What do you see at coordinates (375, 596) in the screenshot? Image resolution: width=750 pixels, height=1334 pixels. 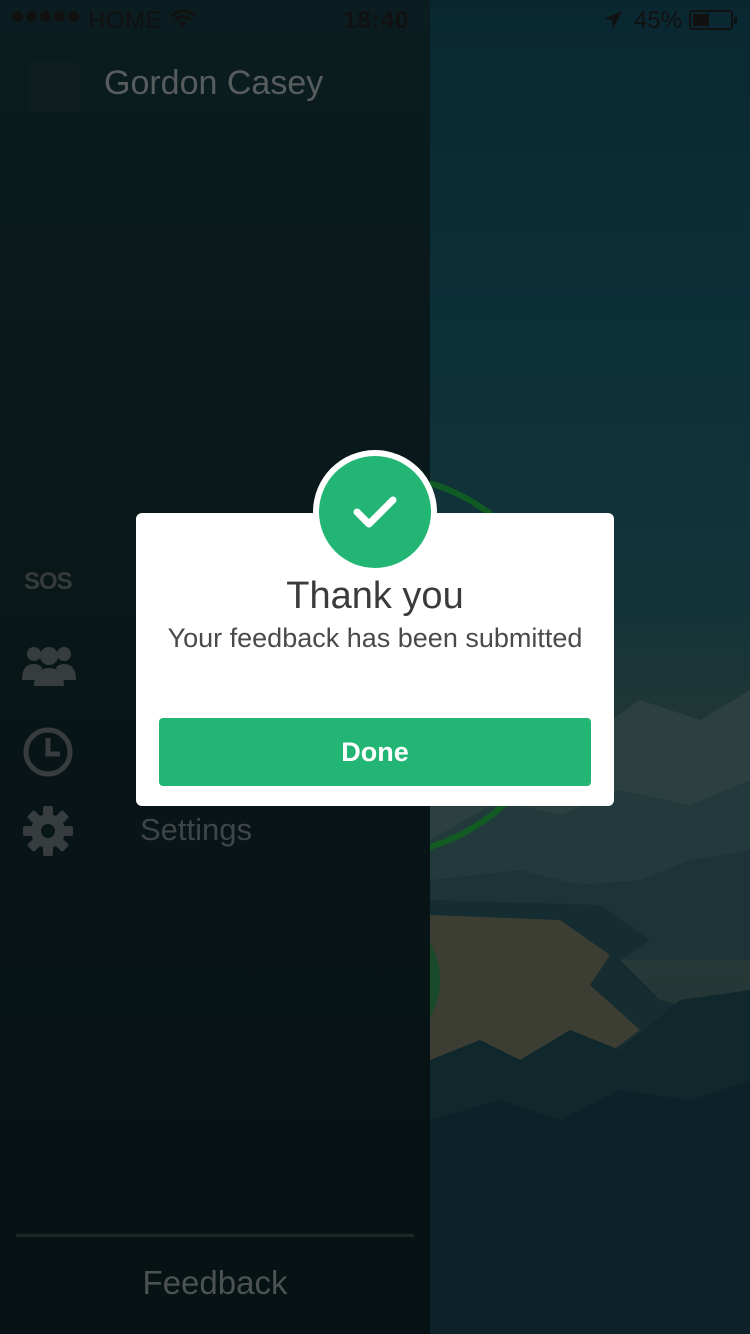 I see `dialog-title: Thank you` at bounding box center [375, 596].